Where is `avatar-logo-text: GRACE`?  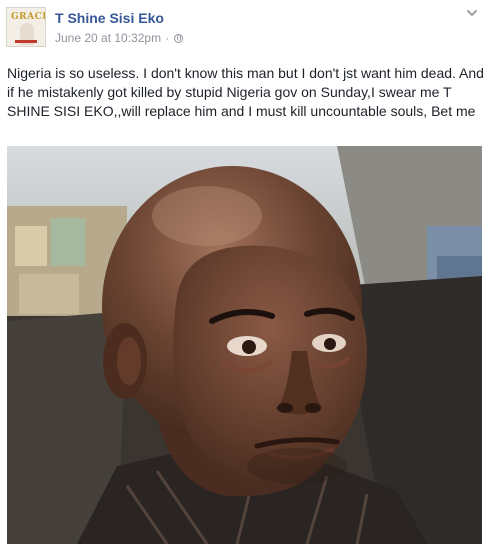
avatar-logo-text: GRACE is located at coordinates (28, 17).